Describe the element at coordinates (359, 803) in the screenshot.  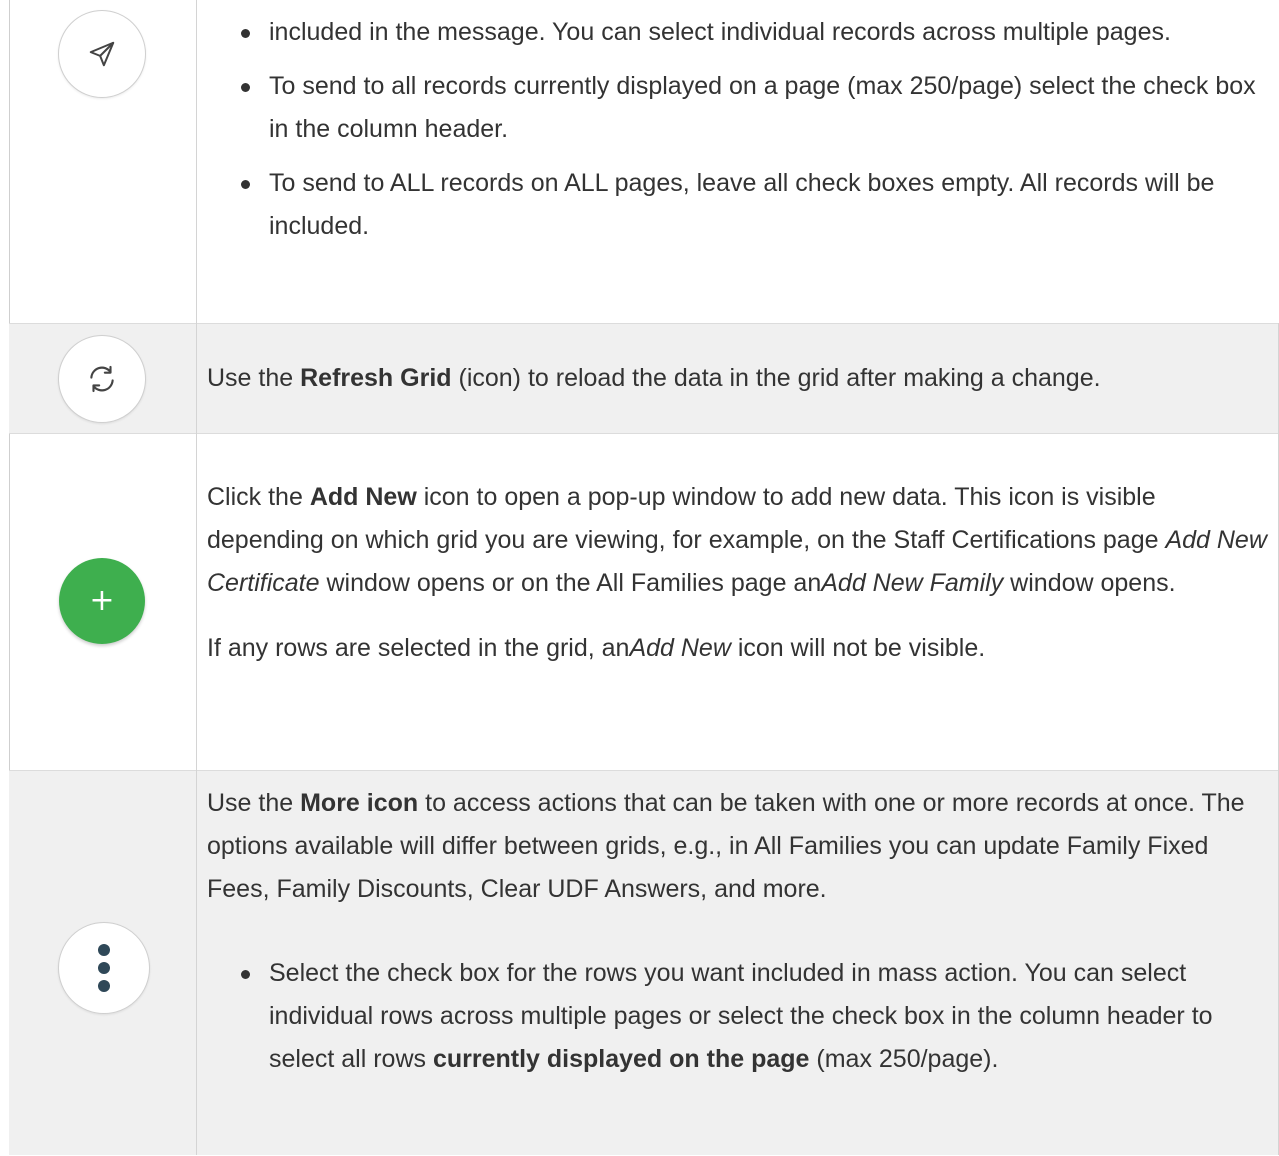
I see `bold-text: More icon` at that location.